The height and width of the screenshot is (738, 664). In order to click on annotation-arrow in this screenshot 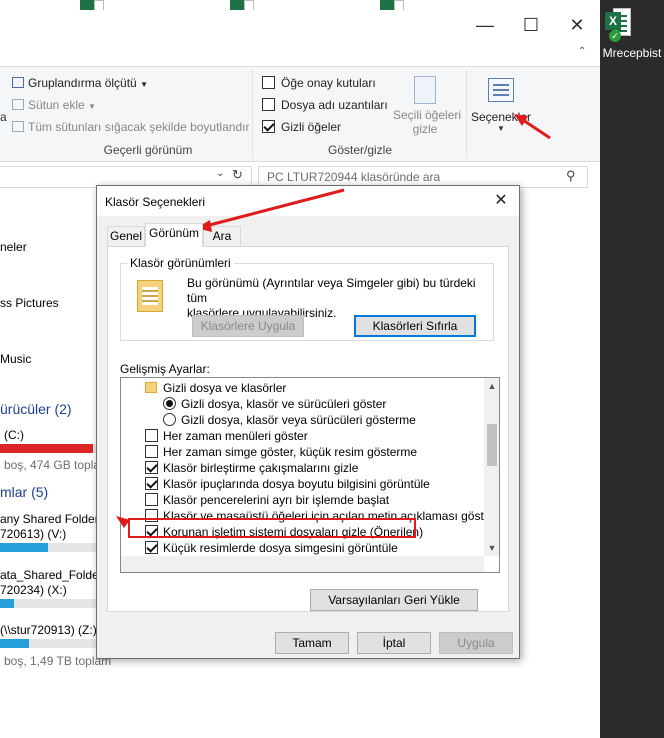, I will do `click(273, 208)`.